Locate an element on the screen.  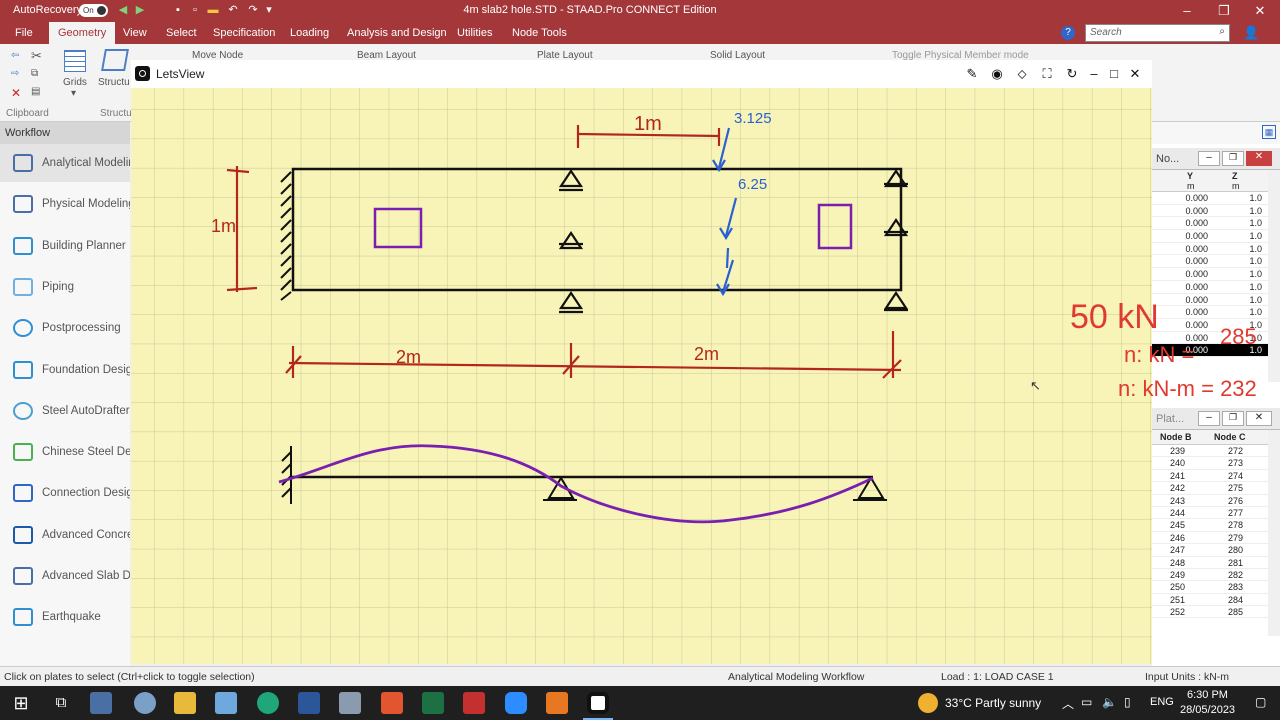
table-row: 241 274 is located at coordinates (1210, 476).